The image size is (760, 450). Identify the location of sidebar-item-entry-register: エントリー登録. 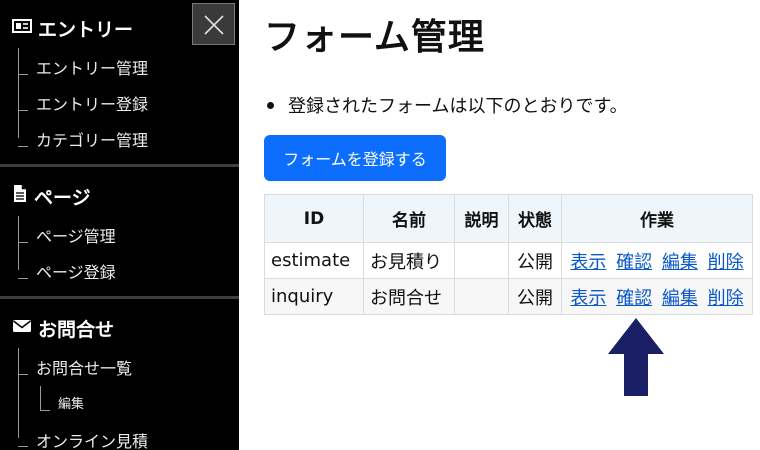
(92, 103).